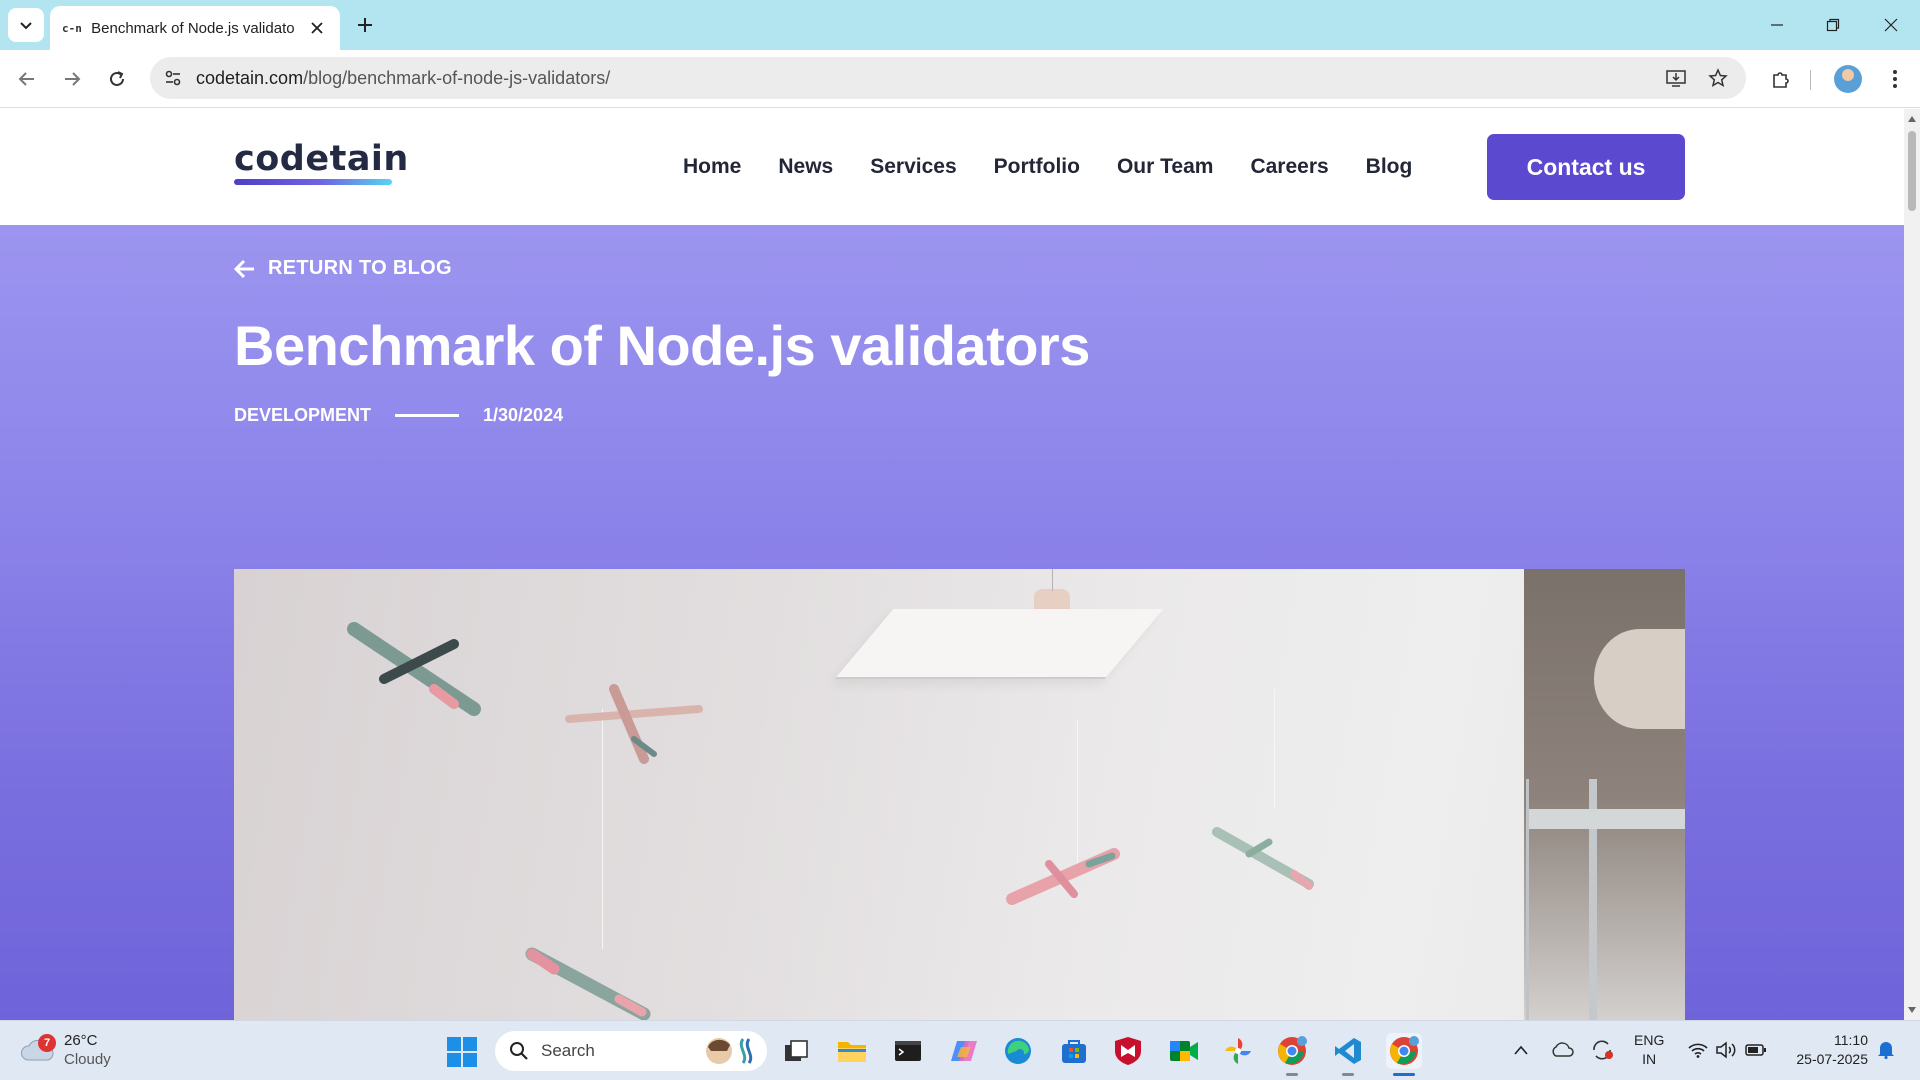 This screenshot has width=1920, height=1080. I want to click on tab-close-button, so click(317, 28).